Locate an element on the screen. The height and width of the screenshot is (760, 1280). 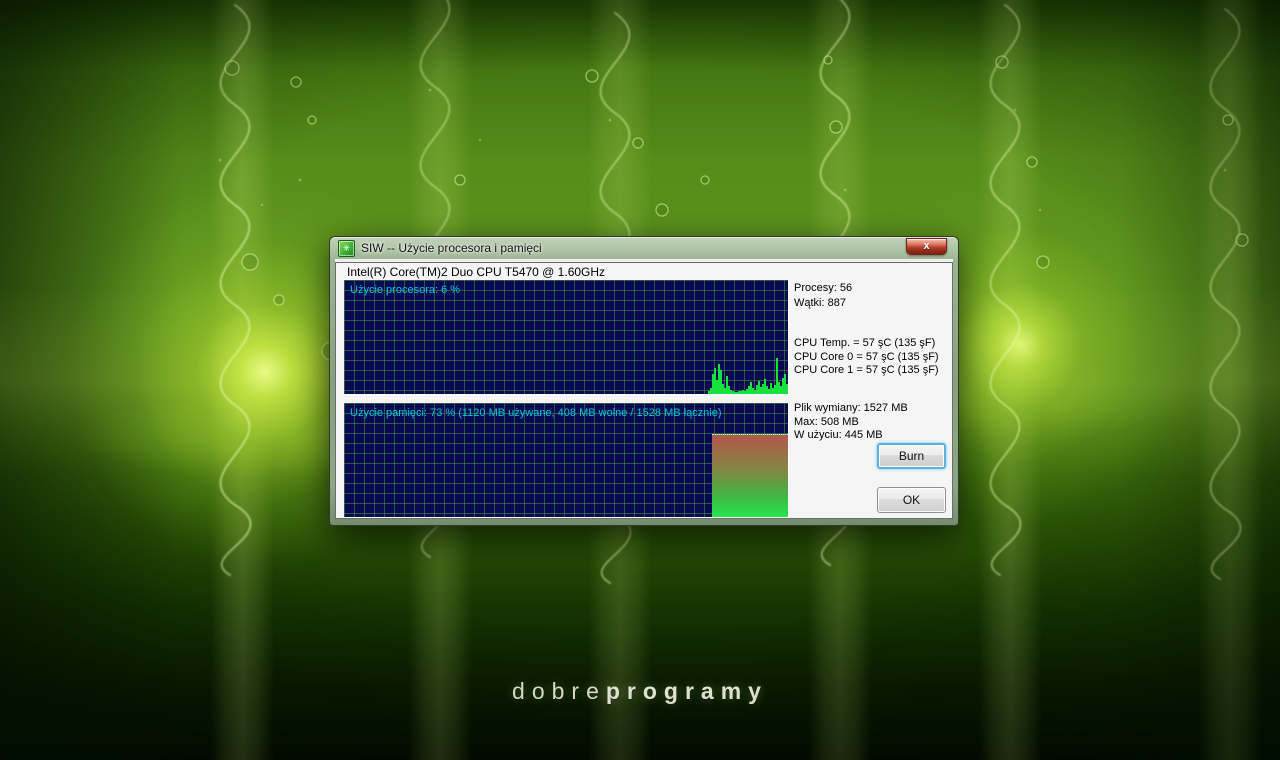
brand-light: dobre is located at coordinates (559, 691).